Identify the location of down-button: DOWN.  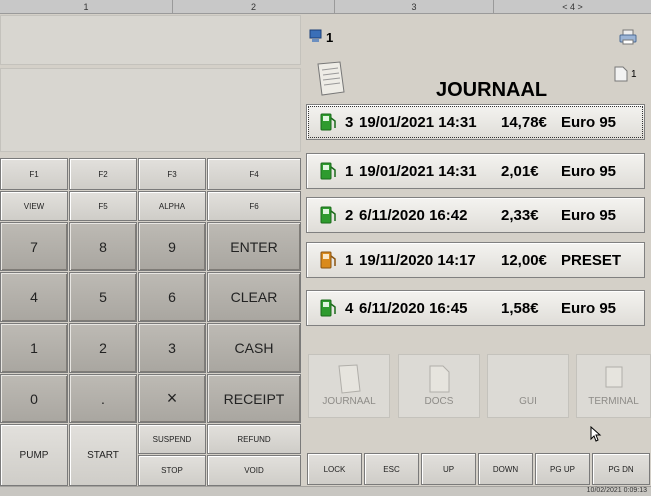
(505, 469).